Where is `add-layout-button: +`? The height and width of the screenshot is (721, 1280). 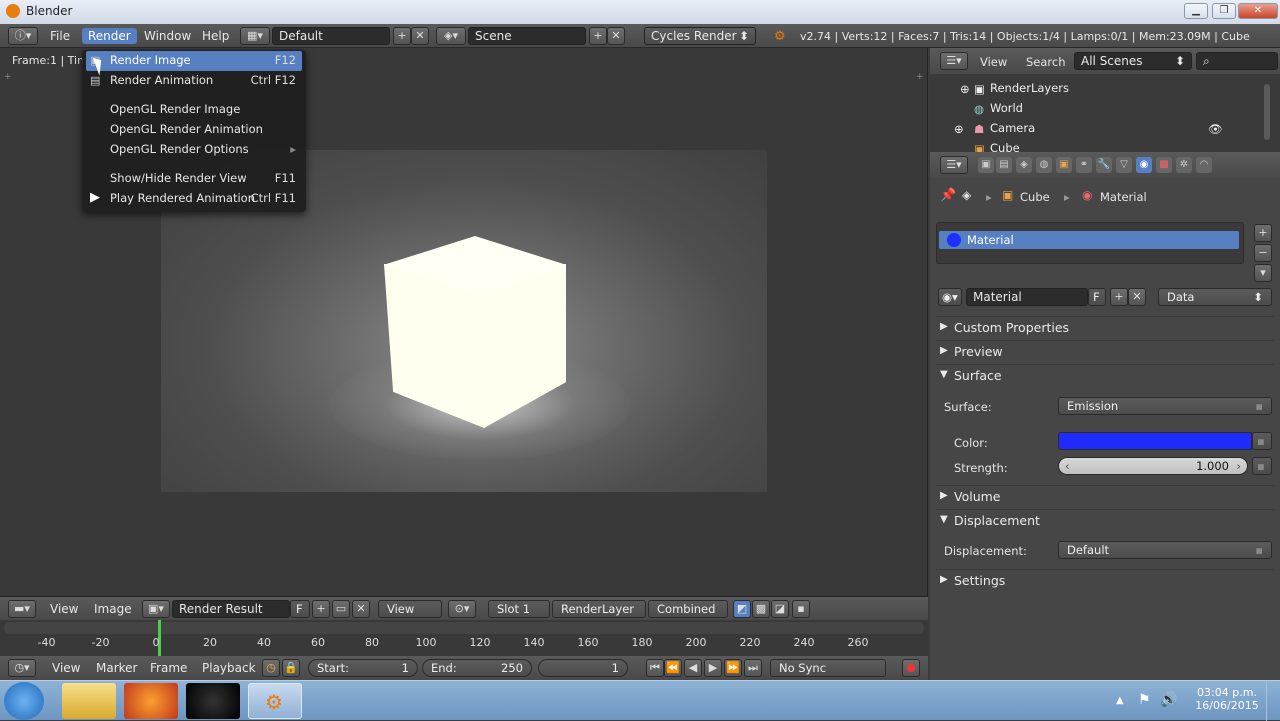
add-layout-button: + is located at coordinates (402, 36).